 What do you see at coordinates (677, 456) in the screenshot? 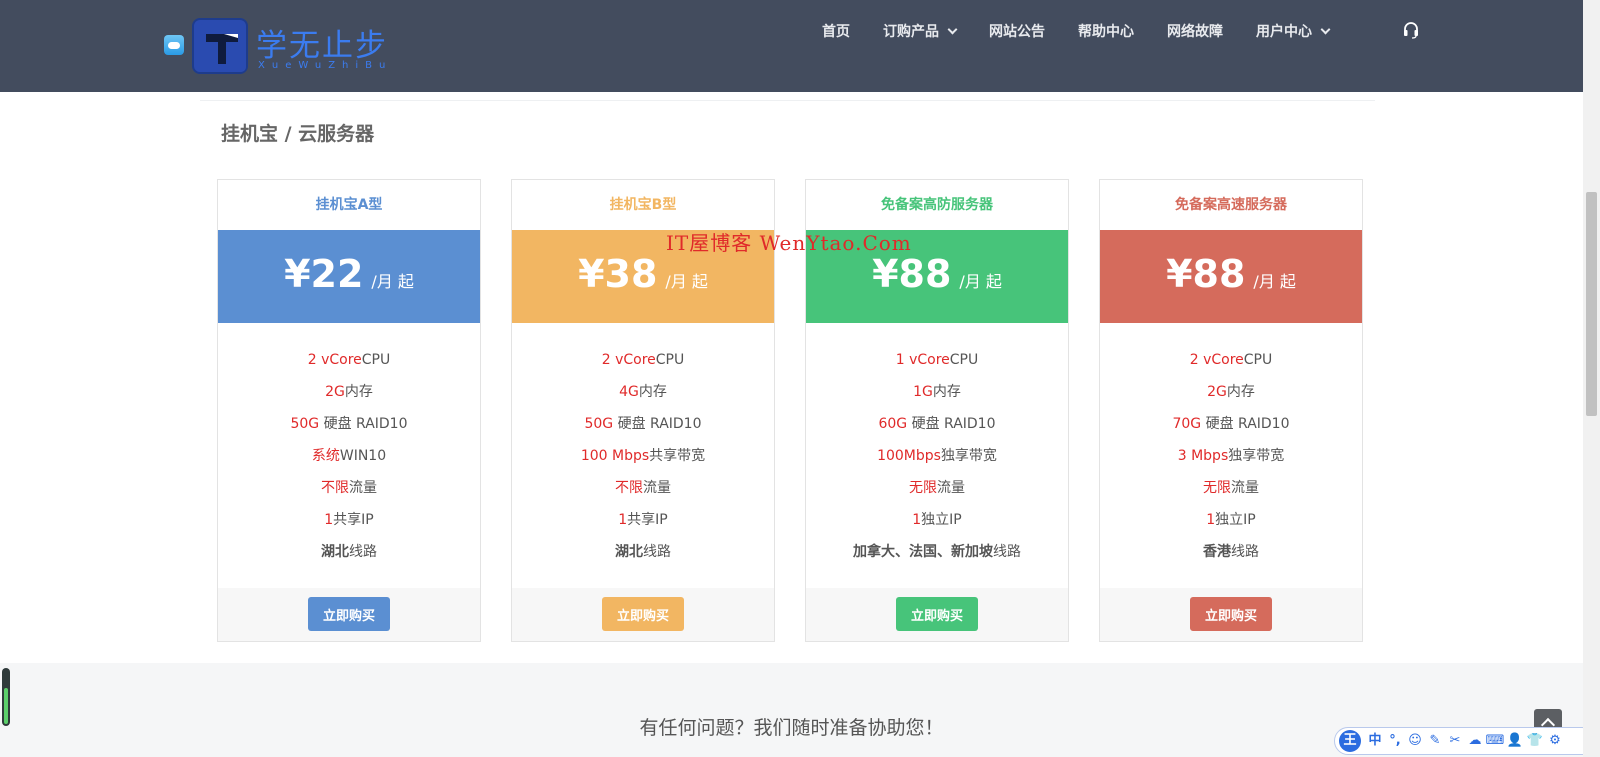
I see `feature-text: 共享带宽` at bounding box center [677, 456].